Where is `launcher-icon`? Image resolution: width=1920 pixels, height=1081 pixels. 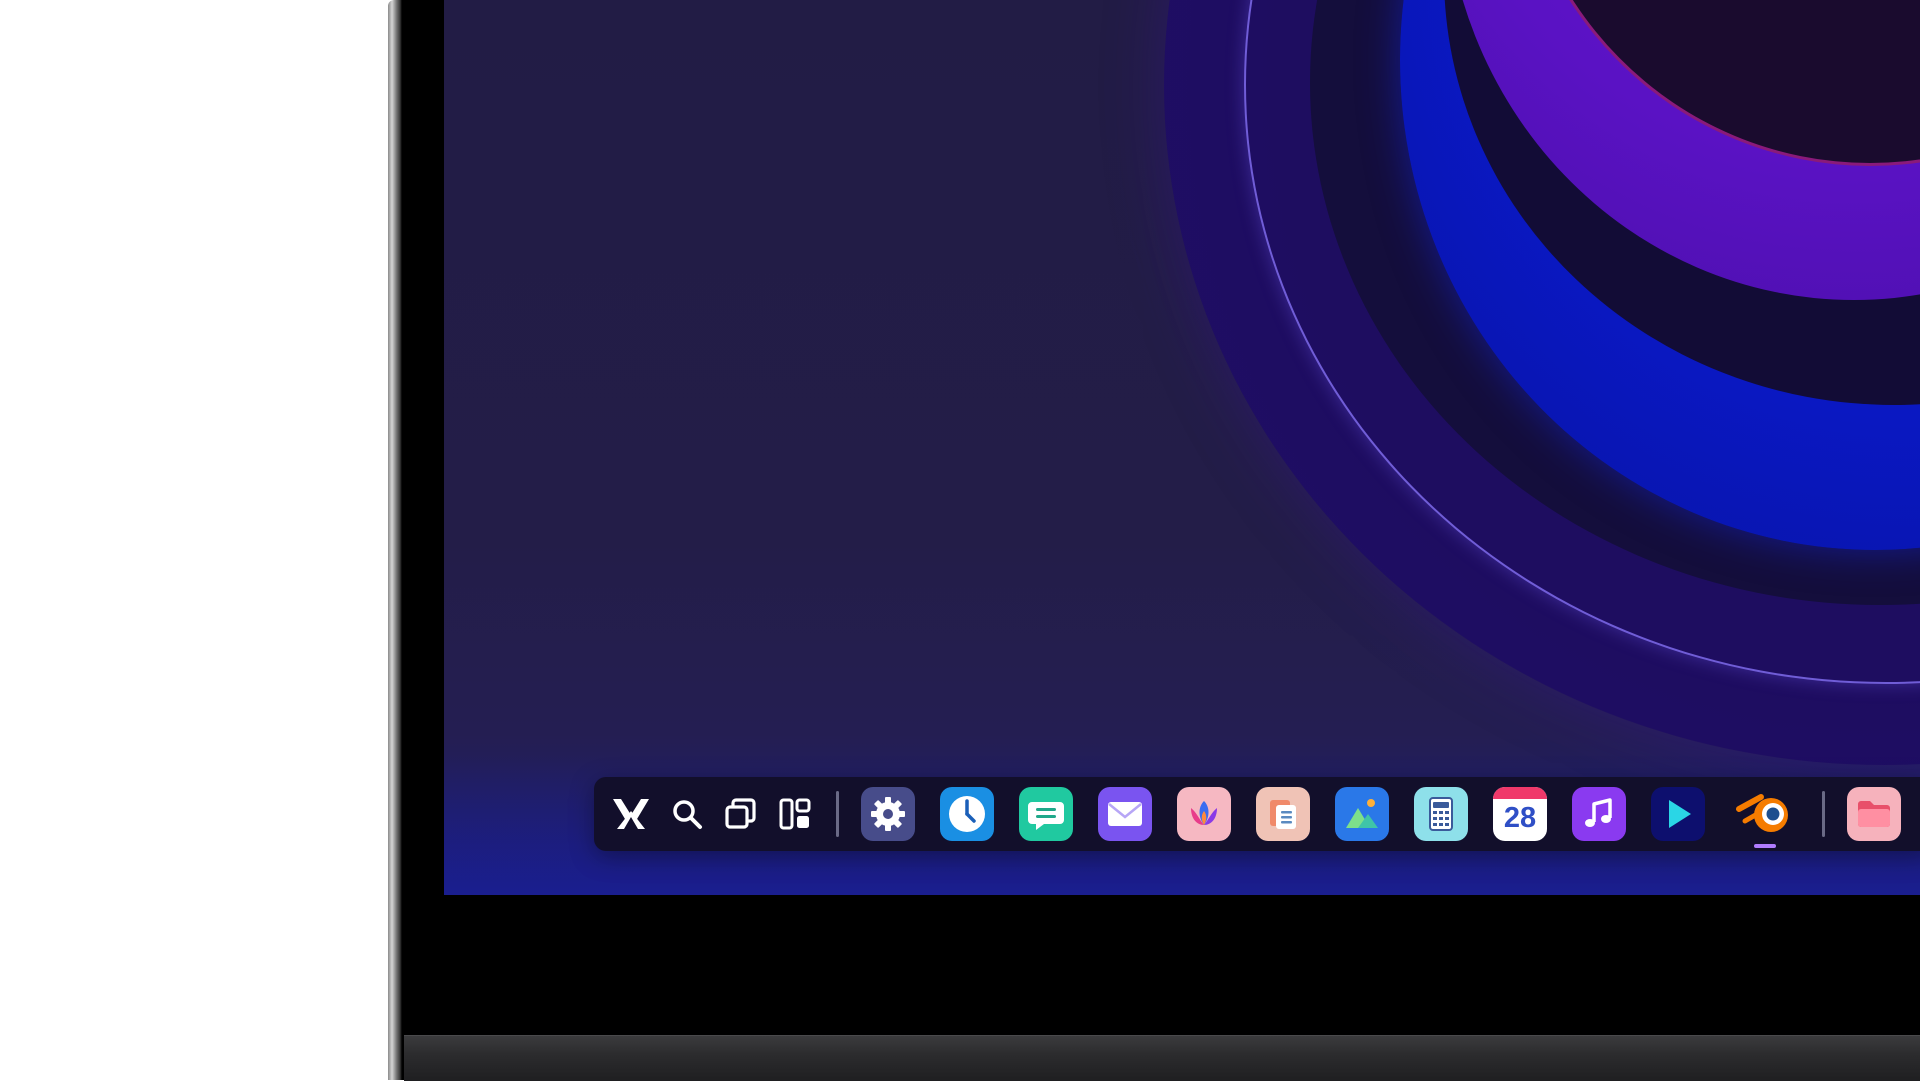
launcher-icon is located at coordinates (631, 814).